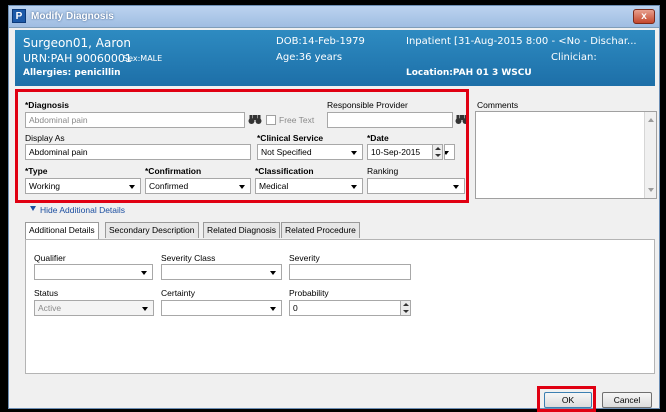 The image size is (666, 412). Describe the element at coordinates (221, 308) in the screenshot. I see `certainty-dropdown` at that location.